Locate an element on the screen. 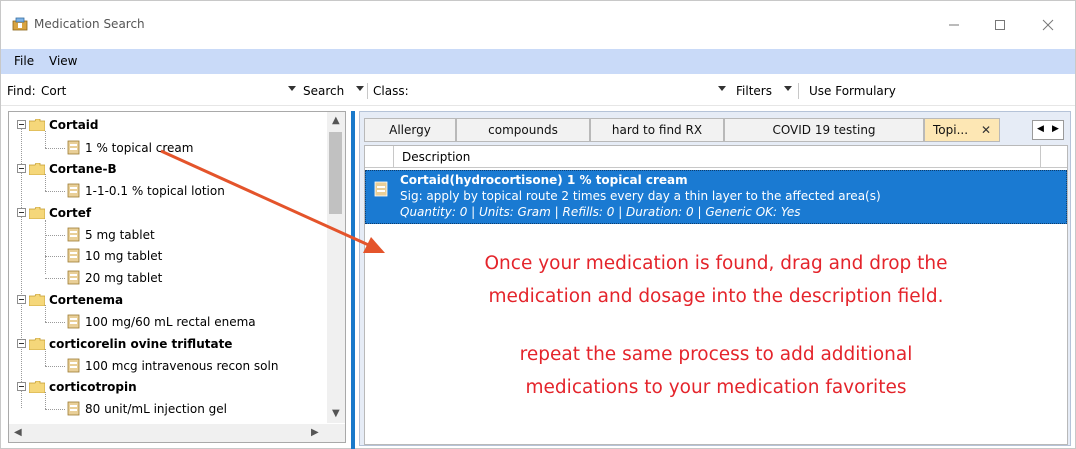 The width and height of the screenshot is (1076, 449). tree-node-cortaid: Cortaid is located at coordinates (159, 125).